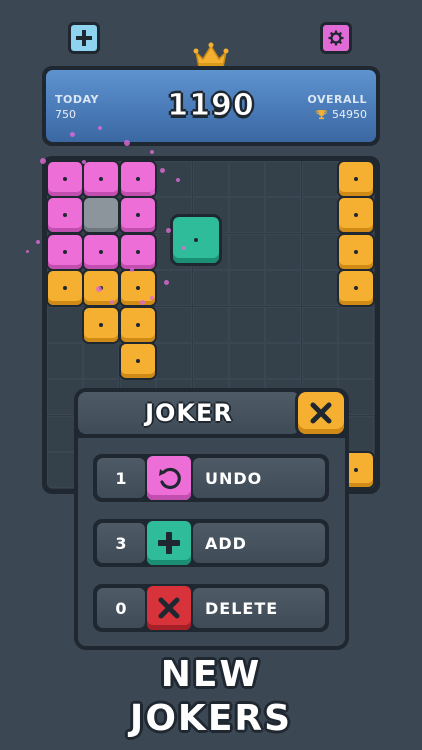 This screenshot has width=422, height=750. Describe the element at coordinates (121, 608) in the screenshot. I see `delete-count: 0` at that location.